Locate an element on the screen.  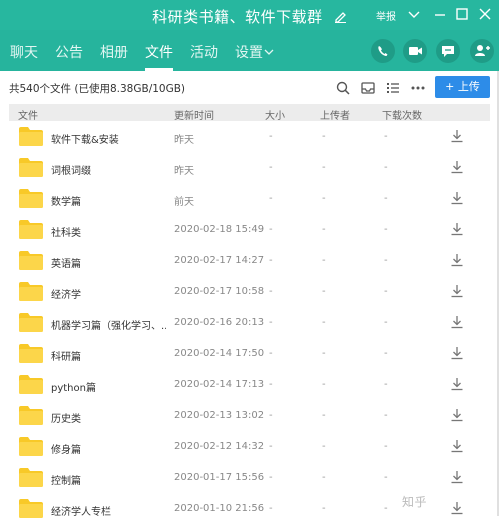
table-row: 历史类 2020-02-13 13:02- - - is located at coordinates (249, 415).